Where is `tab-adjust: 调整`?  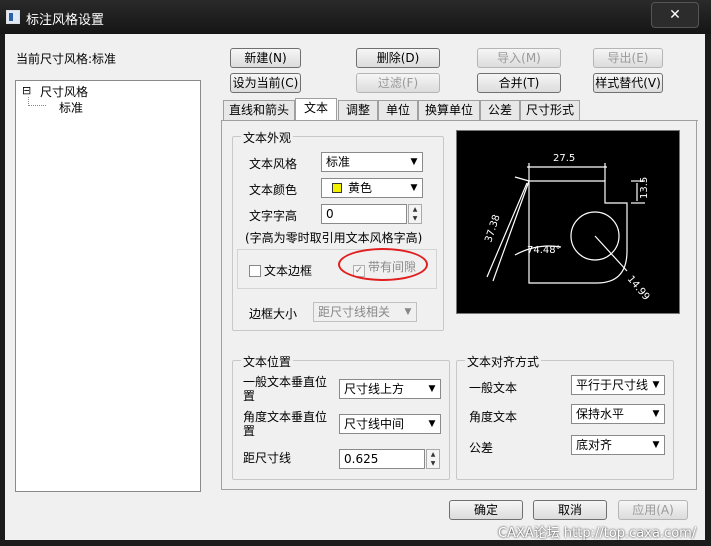
tab-adjust: 调整 is located at coordinates (358, 110).